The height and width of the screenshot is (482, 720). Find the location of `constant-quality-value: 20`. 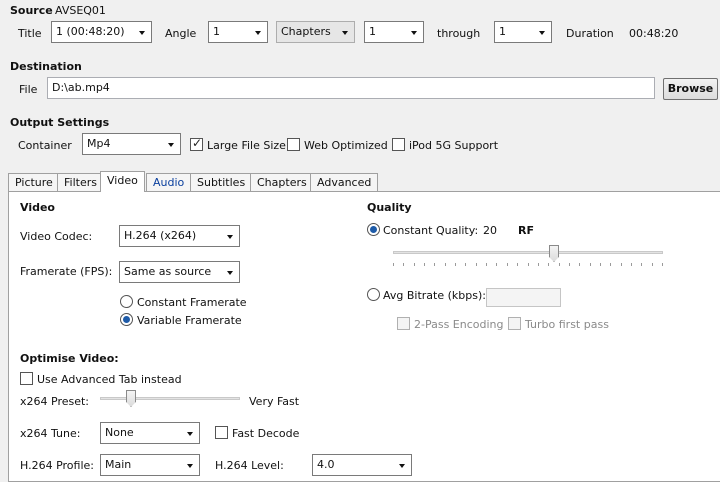

constant-quality-value: 20 is located at coordinates (490, 230).